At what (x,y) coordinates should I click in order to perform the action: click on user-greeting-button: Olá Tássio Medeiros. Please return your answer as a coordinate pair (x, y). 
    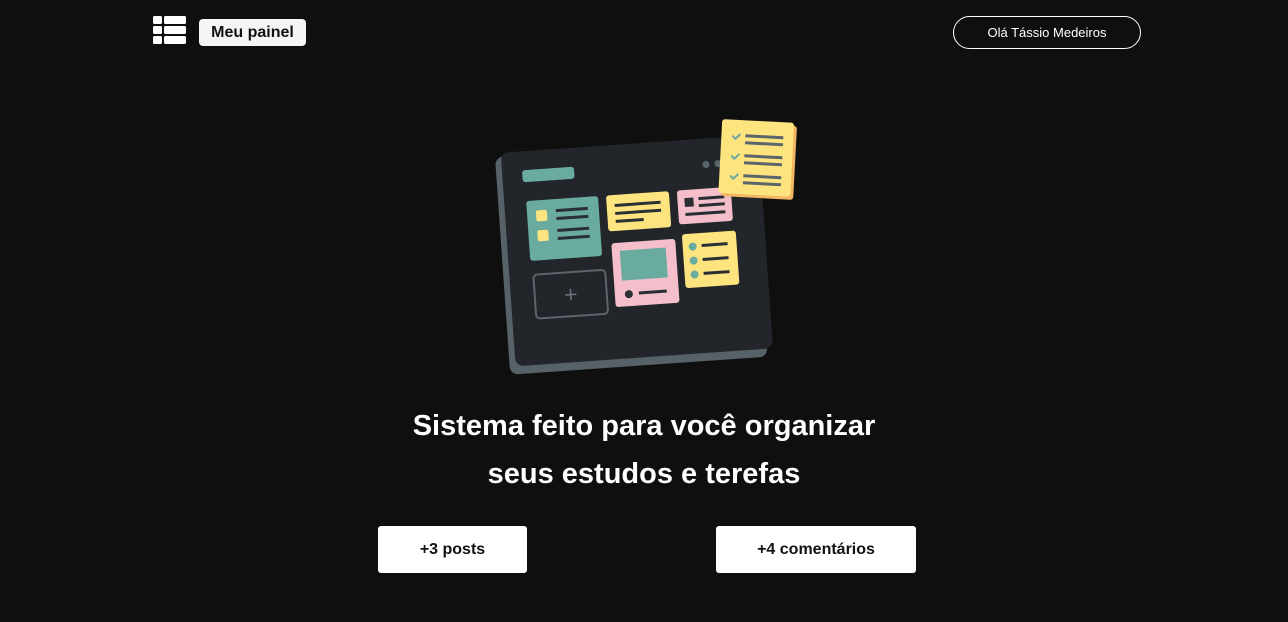
    Looking at the image, I should click on (1047, 32).